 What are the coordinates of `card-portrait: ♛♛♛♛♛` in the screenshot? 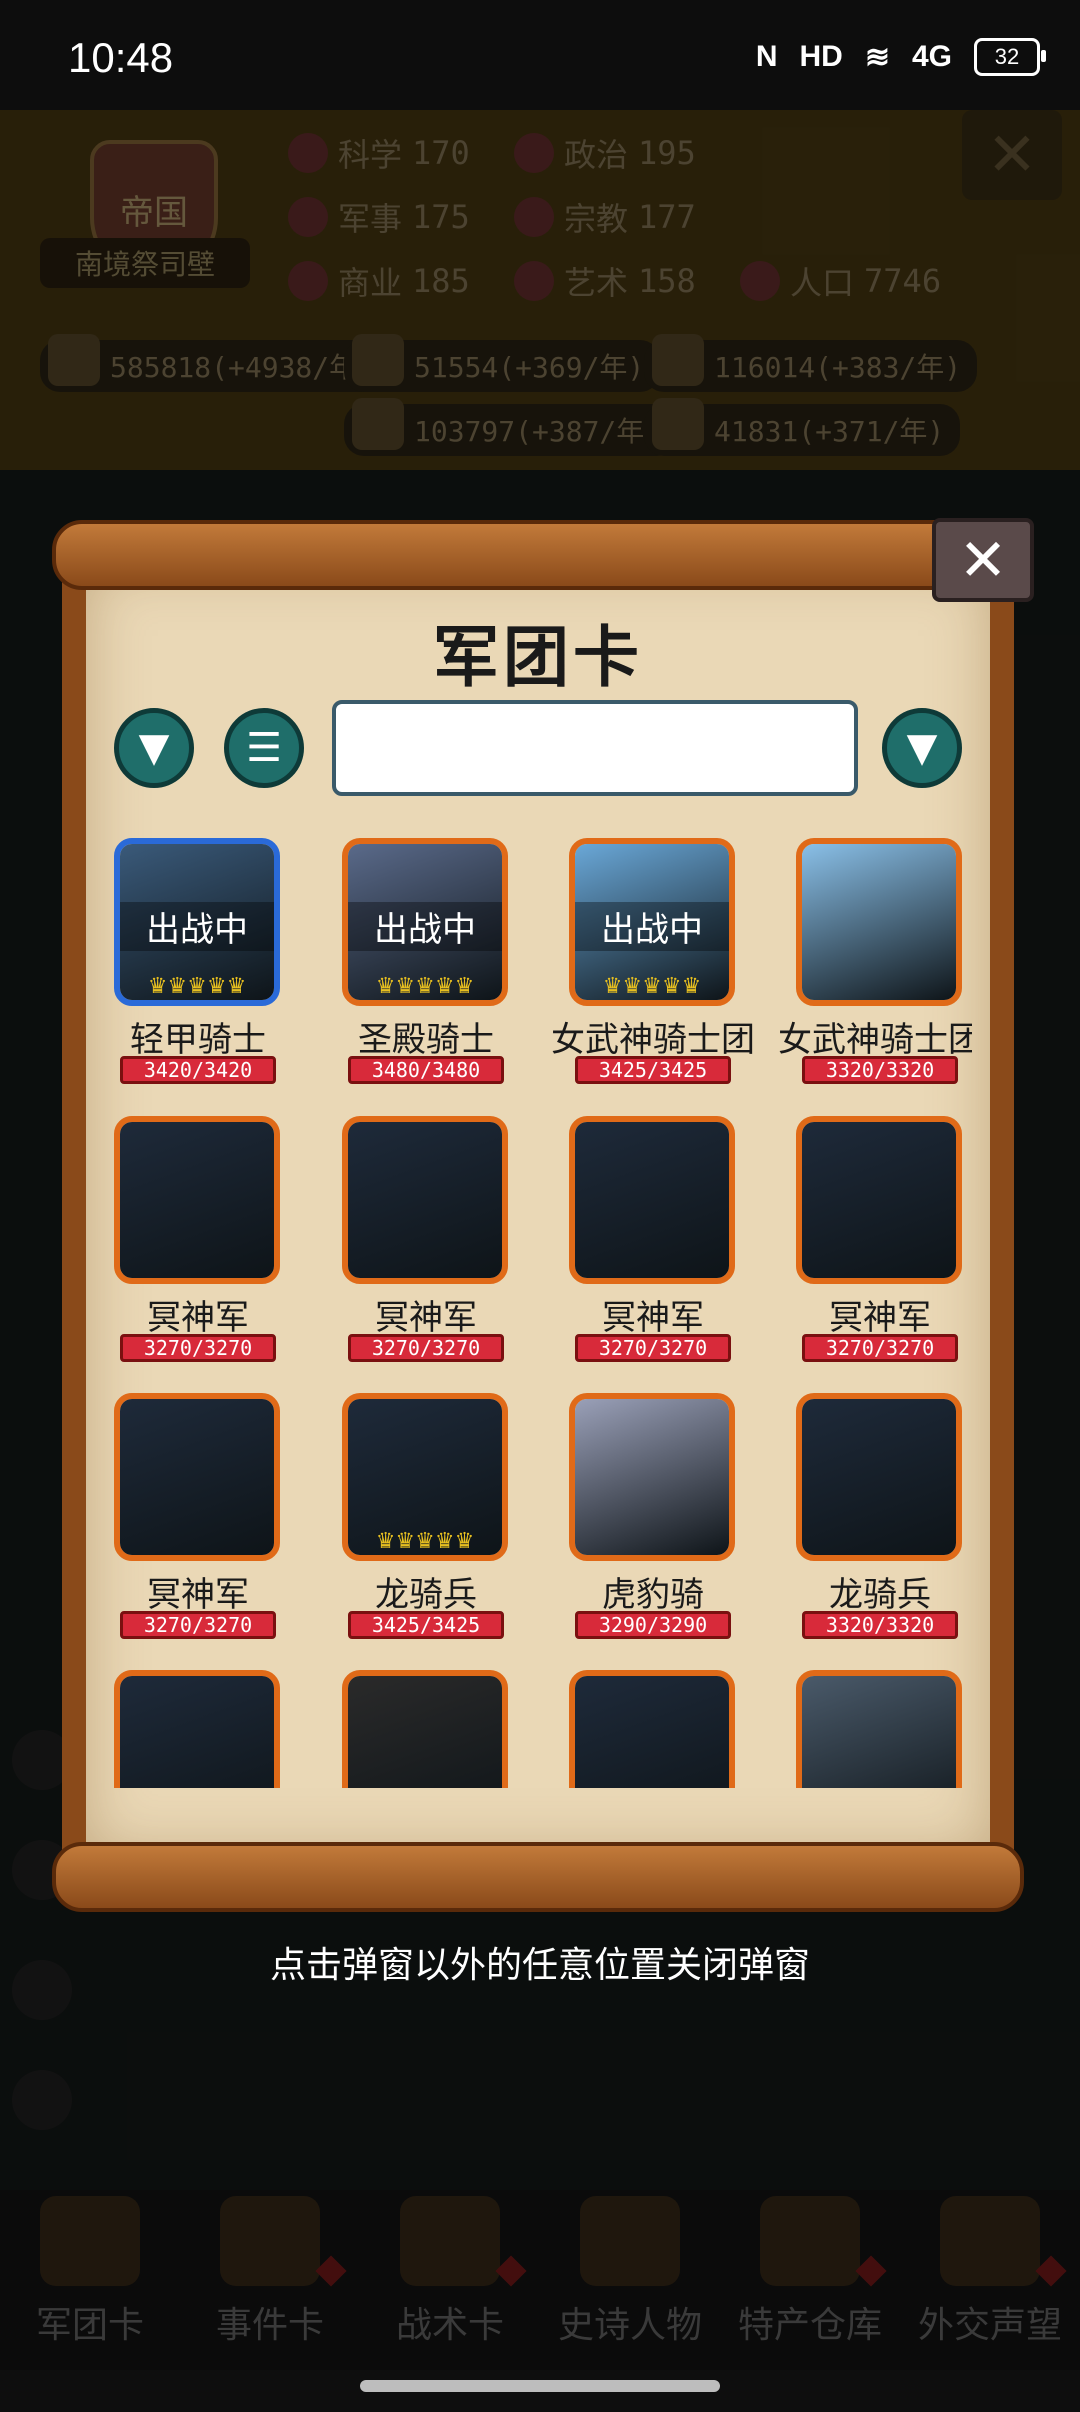 It's located at (425, 1477).